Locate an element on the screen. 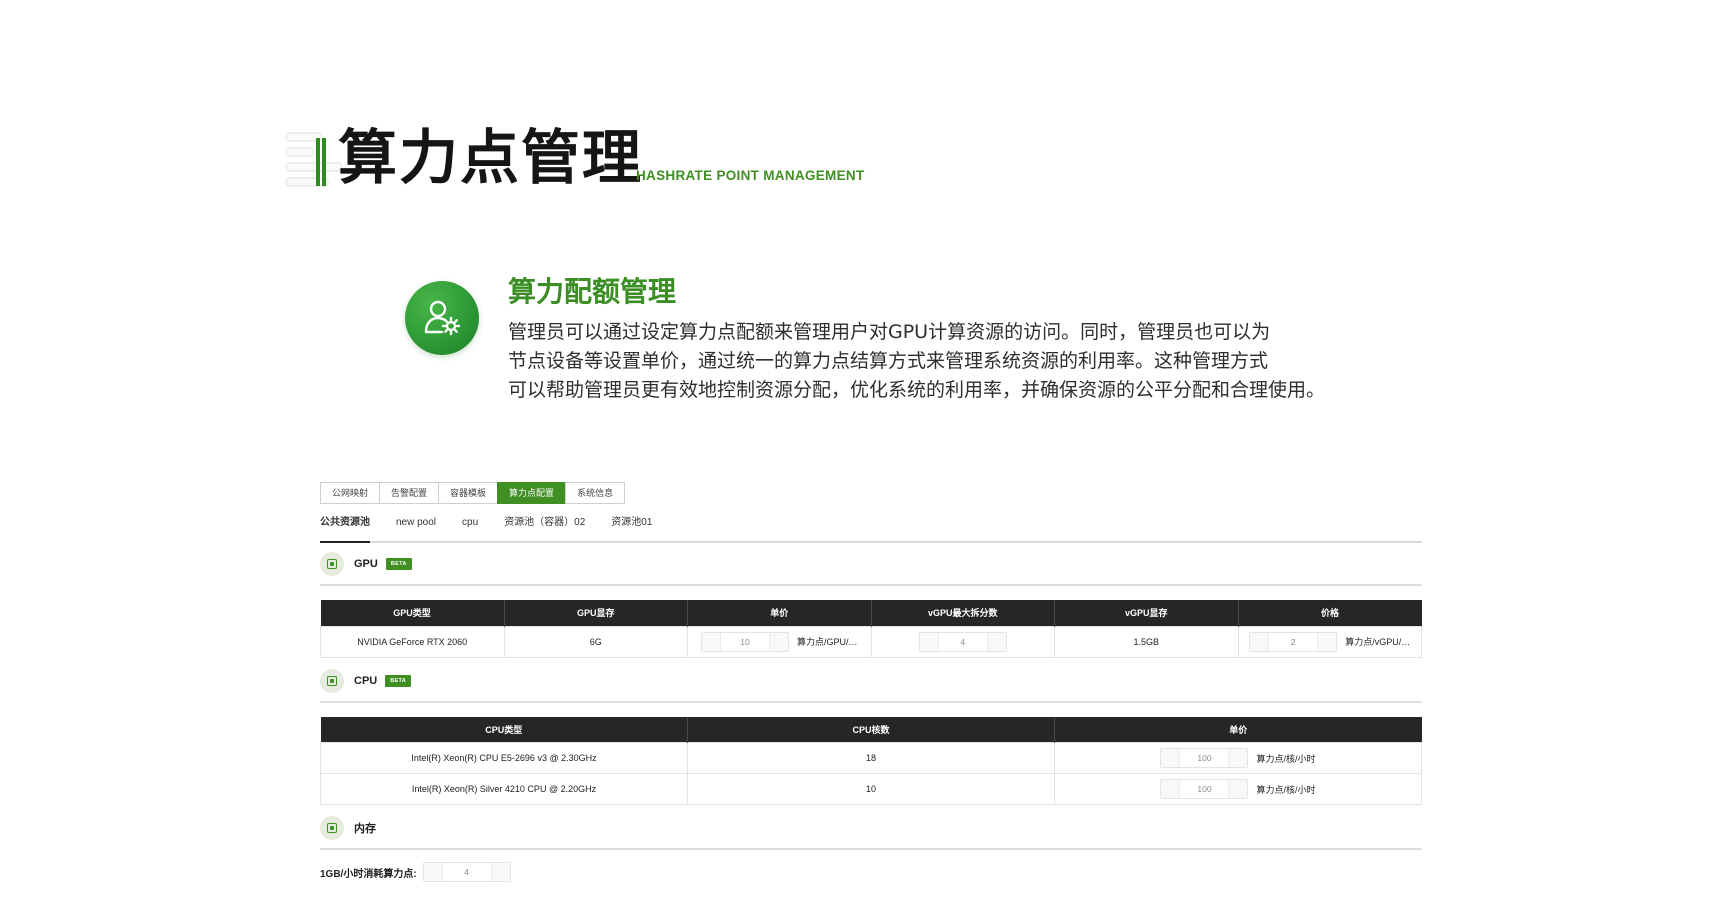  gpu-price-stepper: 10 is located at coordinates (744, 641).